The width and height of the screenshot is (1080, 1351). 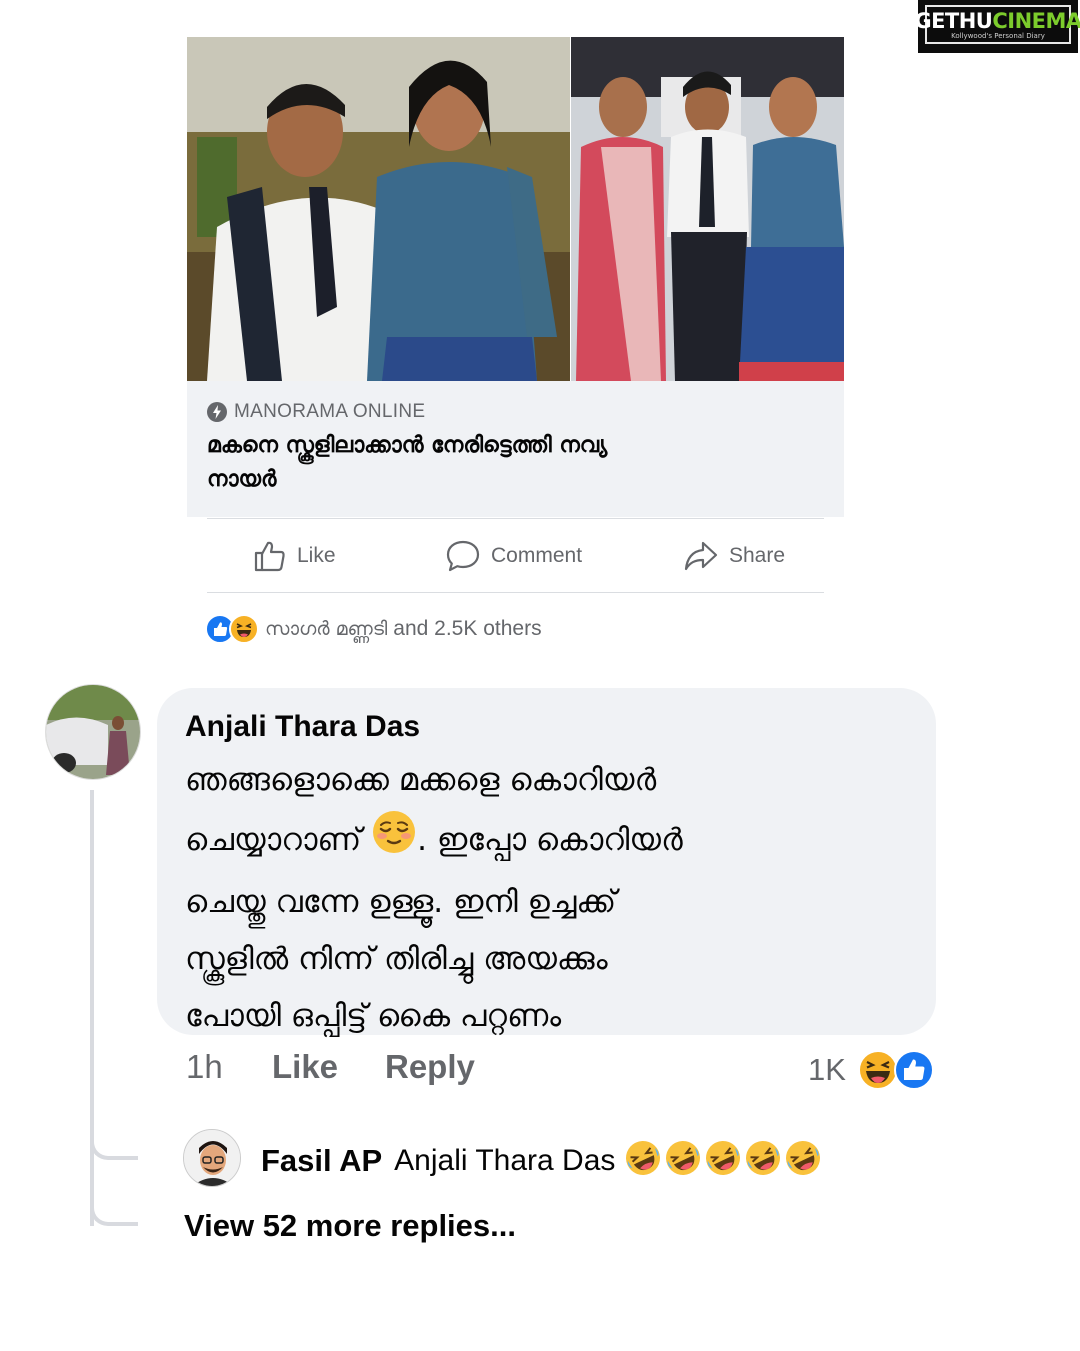 I want to click on comment-author: Anjali Thara Das, so click(x=546, y=727).